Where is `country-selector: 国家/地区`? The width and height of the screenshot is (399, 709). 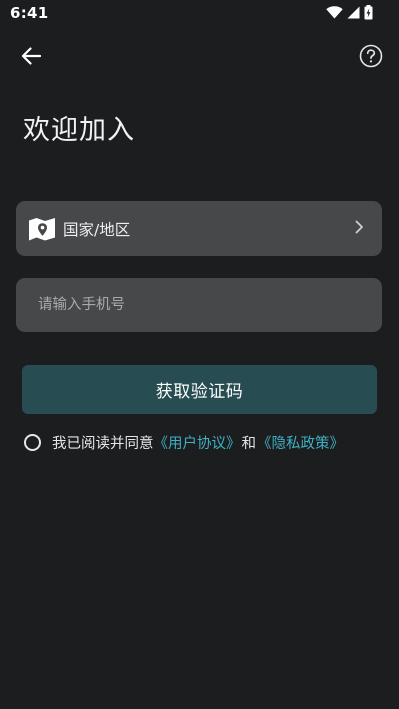
country-selector: 国家/地区 is located at coordinates (199, 228).